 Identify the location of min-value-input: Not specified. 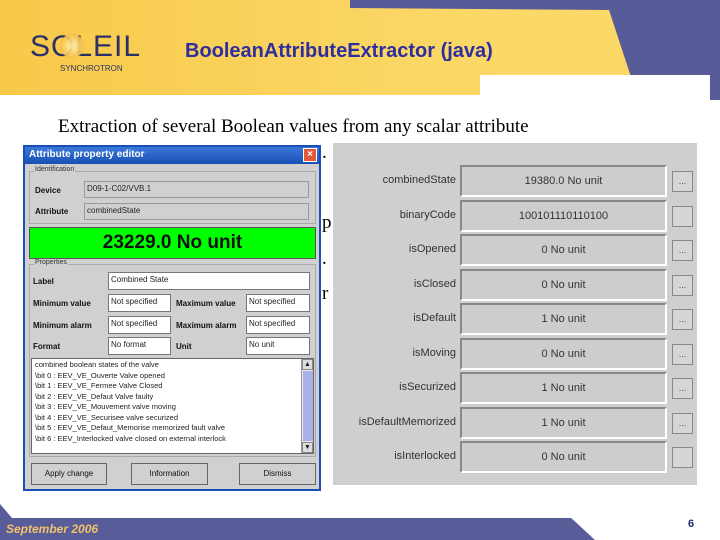
(139, 303).